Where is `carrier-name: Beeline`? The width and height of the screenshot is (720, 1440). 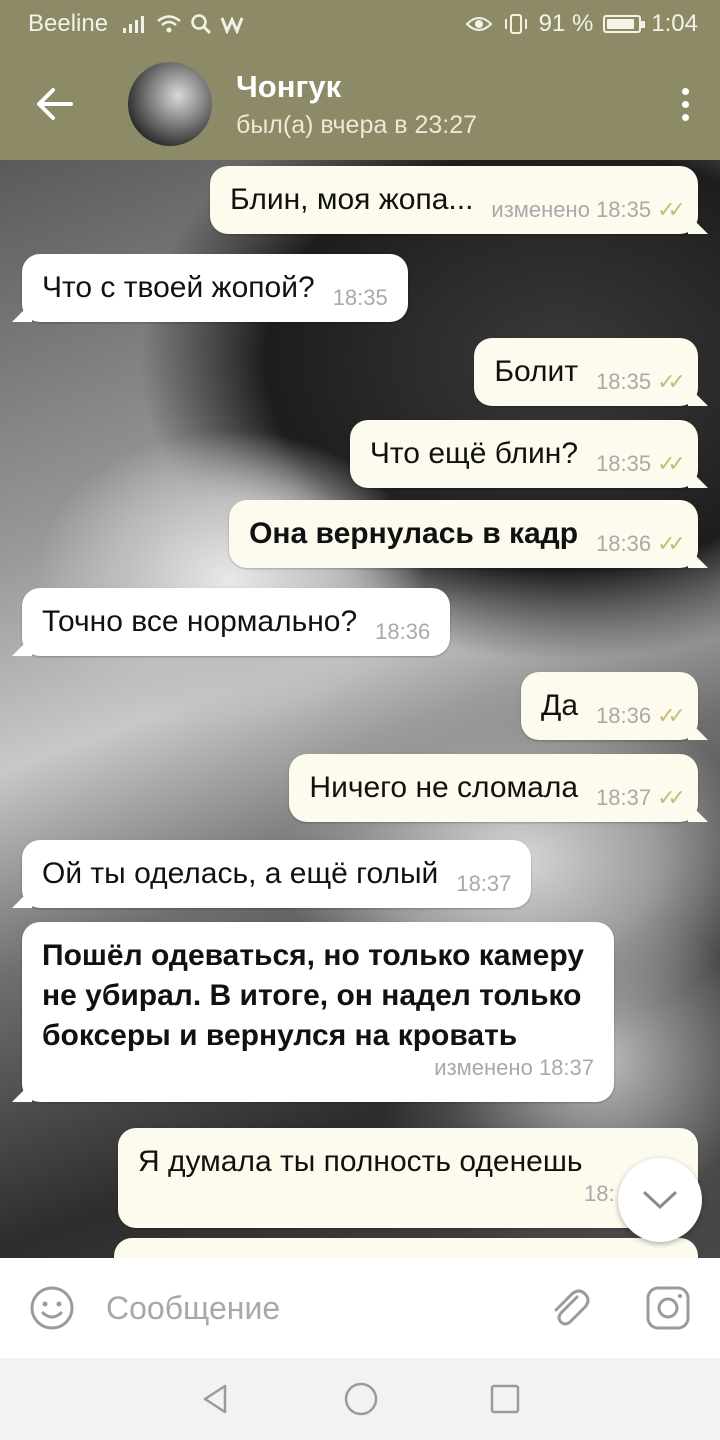 carrier-name: Beeline is located at coordinates (68, 23).